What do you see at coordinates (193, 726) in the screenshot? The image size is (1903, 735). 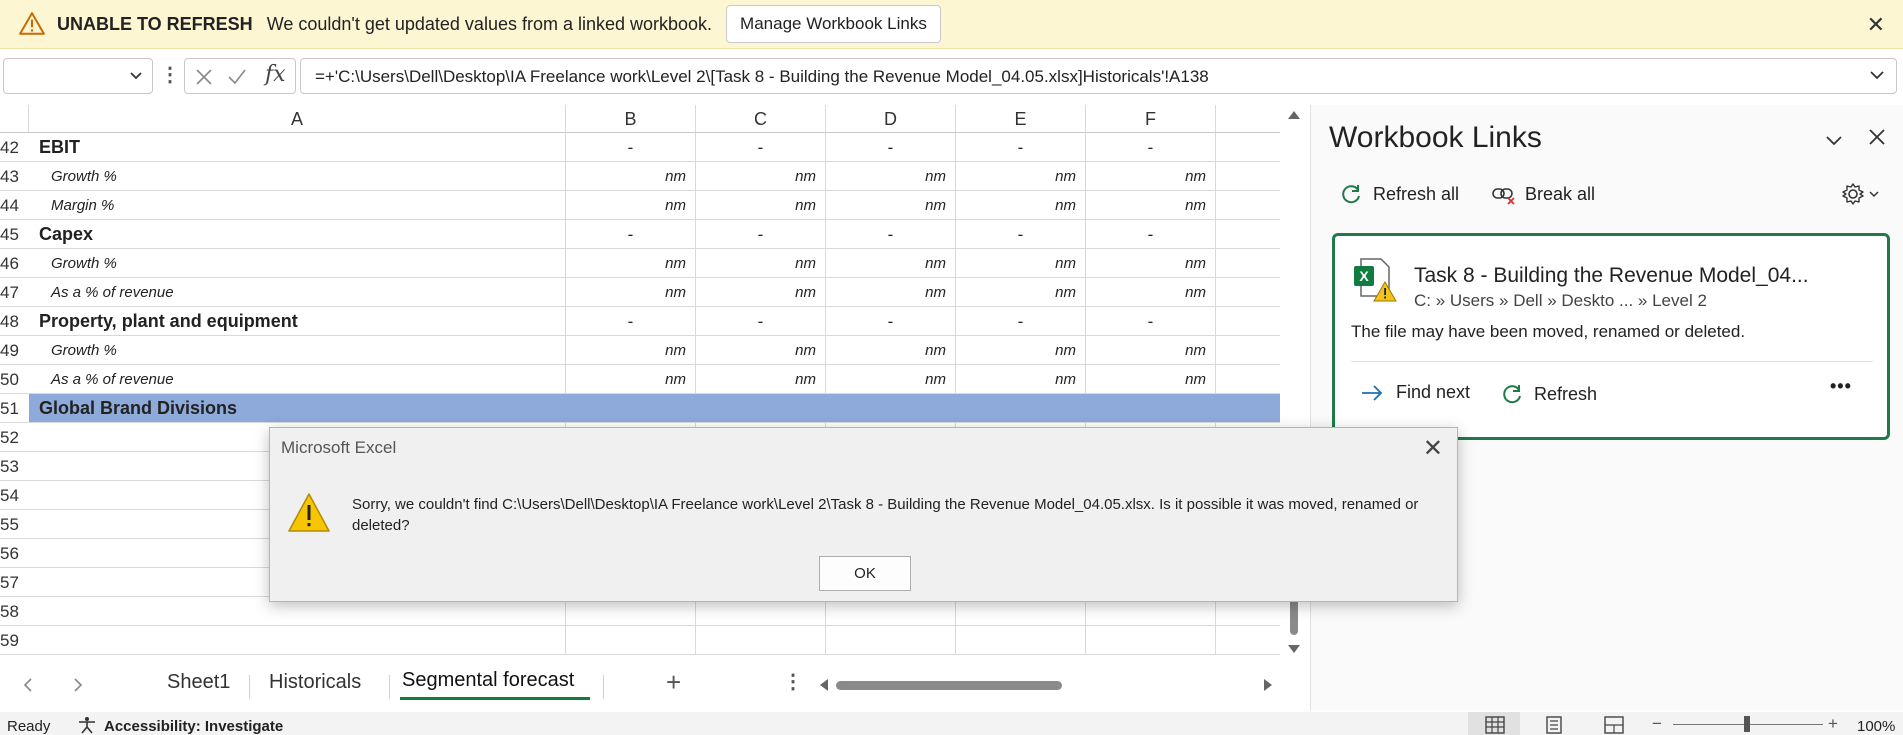 I see `accessibility-status: Accessibility: Investigate` at bounding box center [193, 726].